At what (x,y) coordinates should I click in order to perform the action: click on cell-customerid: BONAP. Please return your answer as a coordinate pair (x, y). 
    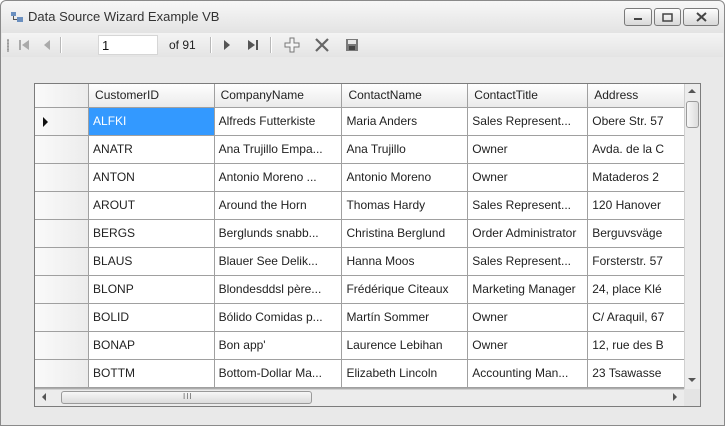
    Looking at the image, I should click on (151, 345).